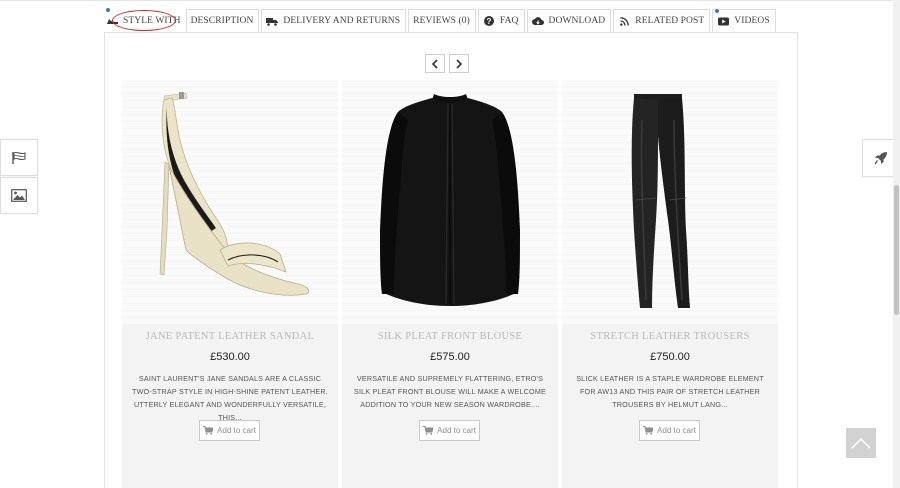  What do you see at coordinates (537, 21) in the screenshot?
I see `cloud-download-icon` at bounding box center [537, 21].